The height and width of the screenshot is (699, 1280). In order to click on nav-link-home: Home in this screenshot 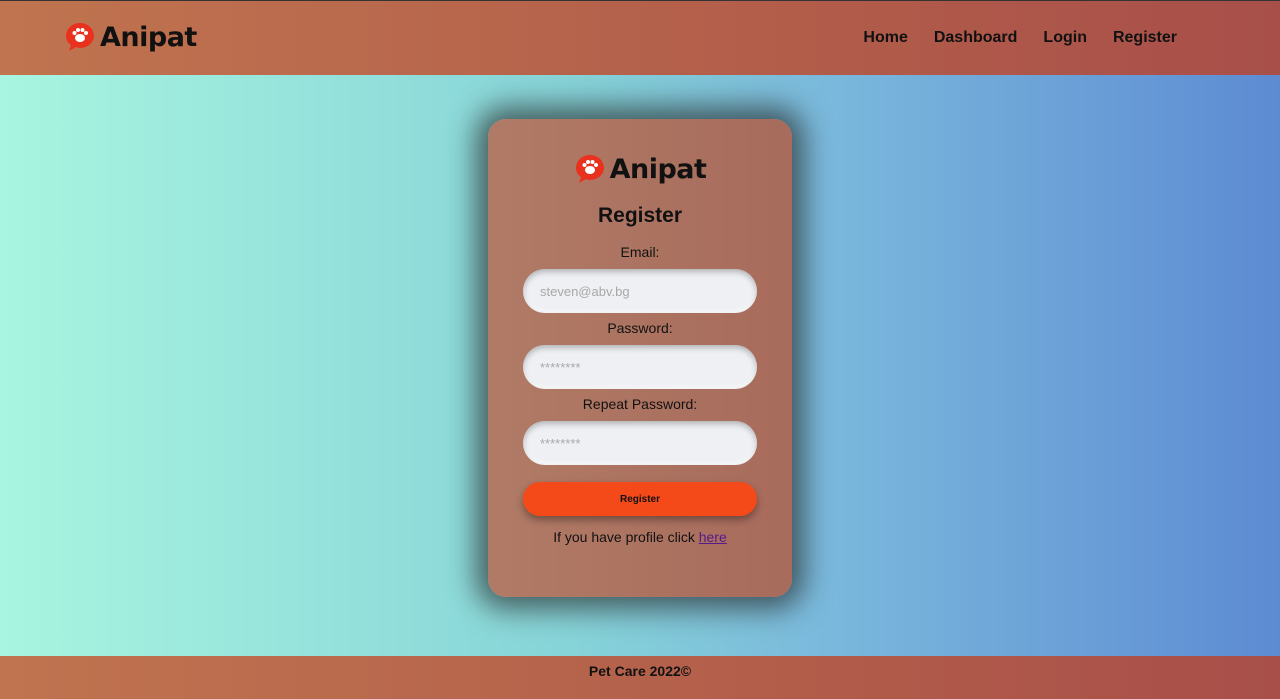, I will do `click(885, 38)`.